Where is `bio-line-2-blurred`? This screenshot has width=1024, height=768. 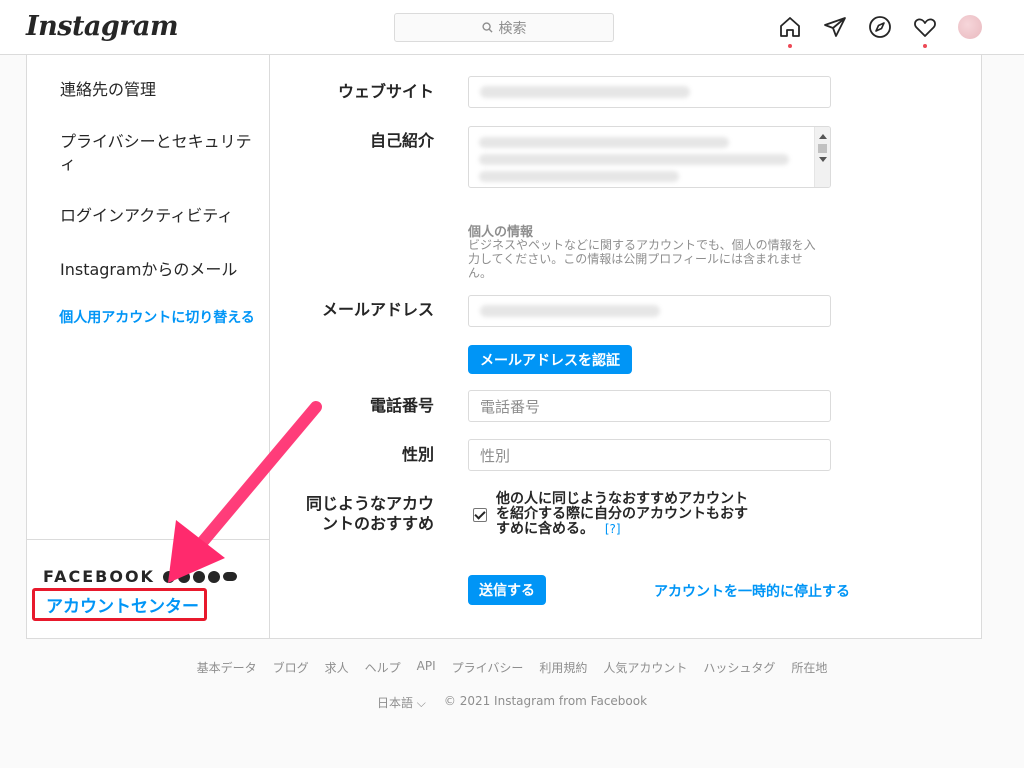
bio-line-2-blurred is located at coordinates (634, 159).